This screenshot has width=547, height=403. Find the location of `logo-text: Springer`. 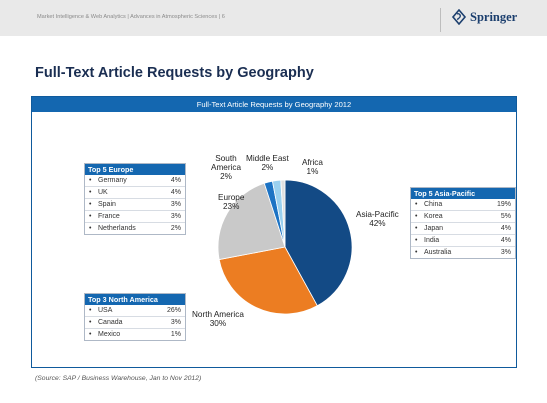

logo-text: Springer is located at coordinates (494, 16).